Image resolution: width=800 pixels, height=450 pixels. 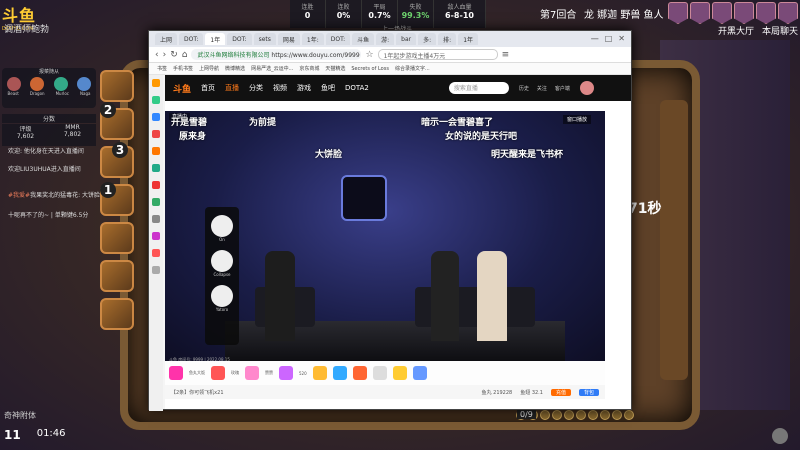 What do you see at coordinates (197, 392) in the screenshot?
I see `task-reminder: 【2条】你可领飞机x21` at bounding box center [197, 392].